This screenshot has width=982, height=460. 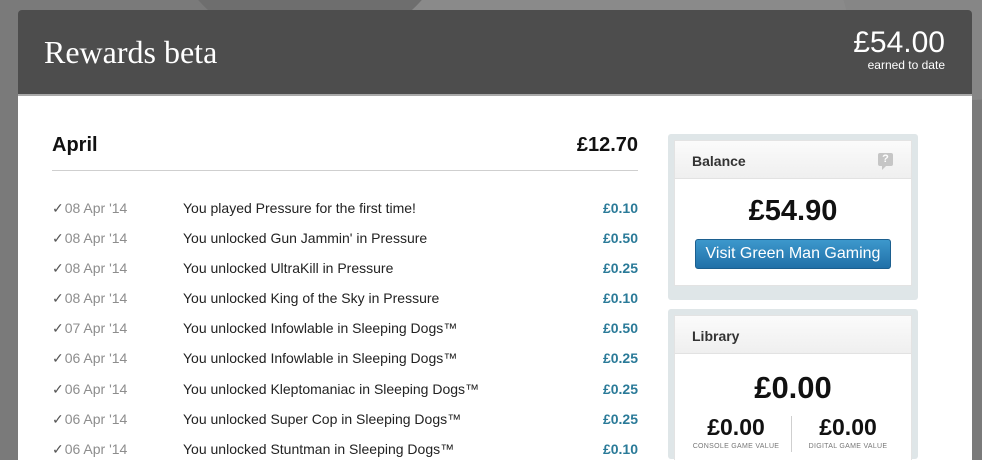 What do you see at coordinates (899, 42) in the screenshot?
I see `earned-to-date-amount: £54.00` at bounding box center [899, 42].